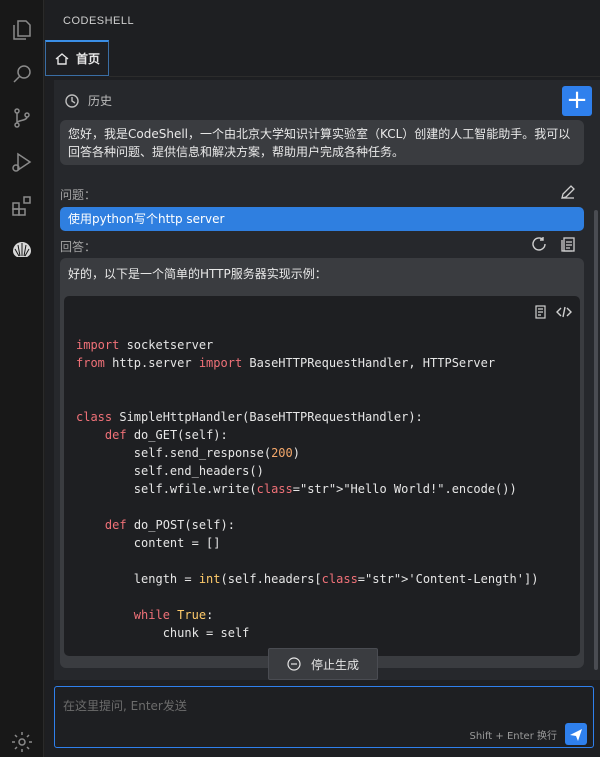 This screenshot has width=600, height=757. Describe the element at coordinates (99, 21) in the screenshot. I see `panel-title: CODESHELL` at that location.